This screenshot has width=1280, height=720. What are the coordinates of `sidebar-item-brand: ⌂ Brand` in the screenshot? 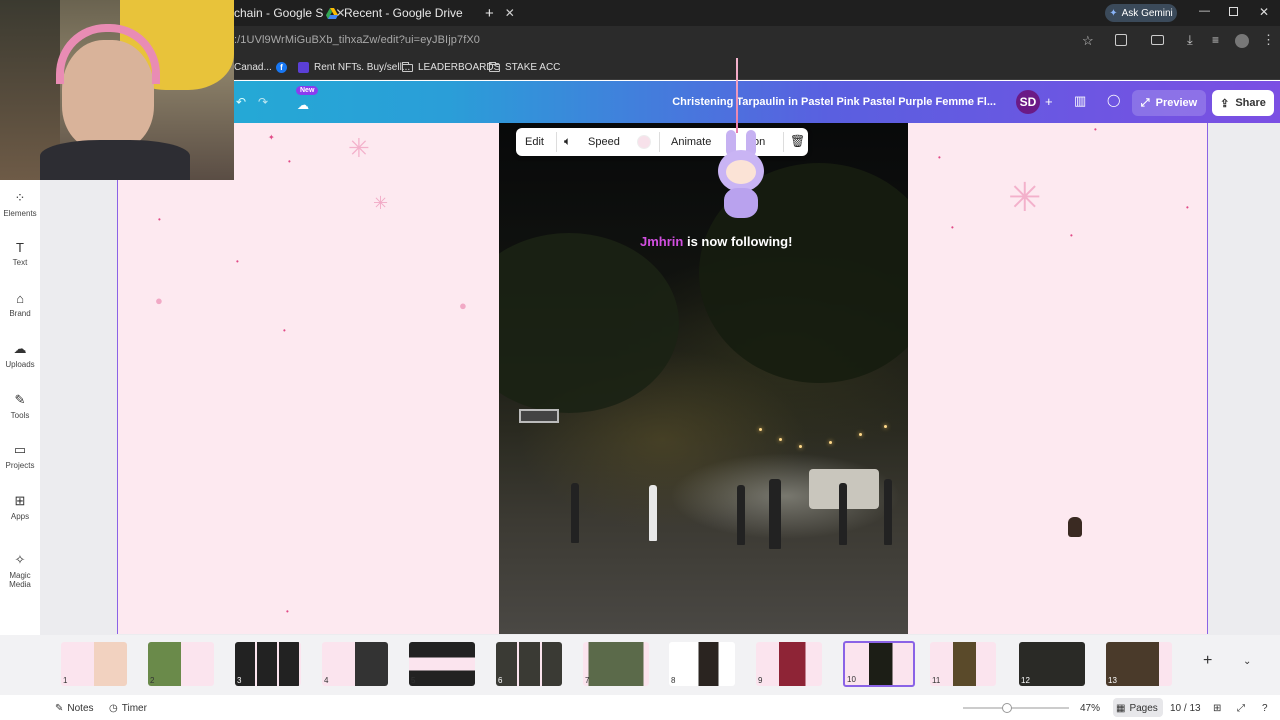 It's located at (20, 304).